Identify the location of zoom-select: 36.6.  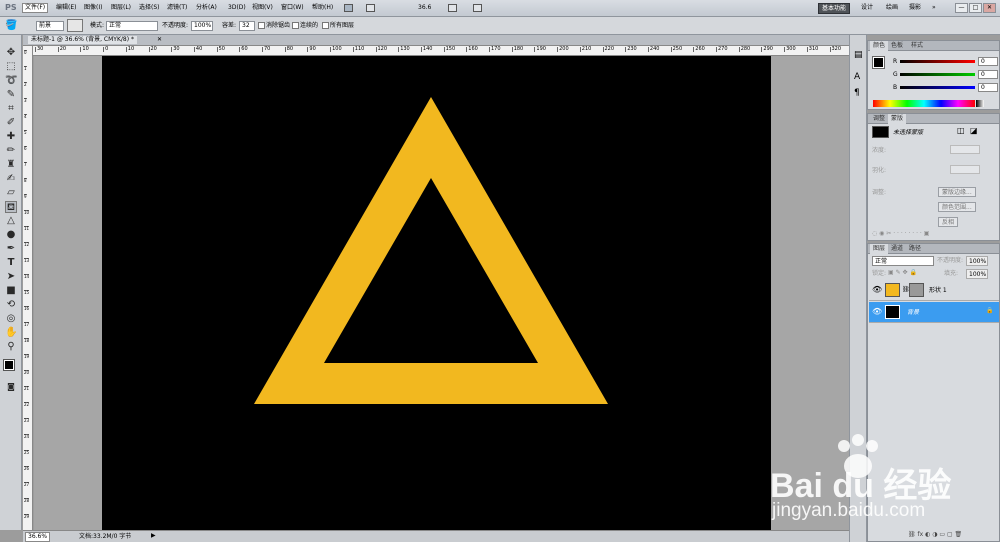
(424, 8).